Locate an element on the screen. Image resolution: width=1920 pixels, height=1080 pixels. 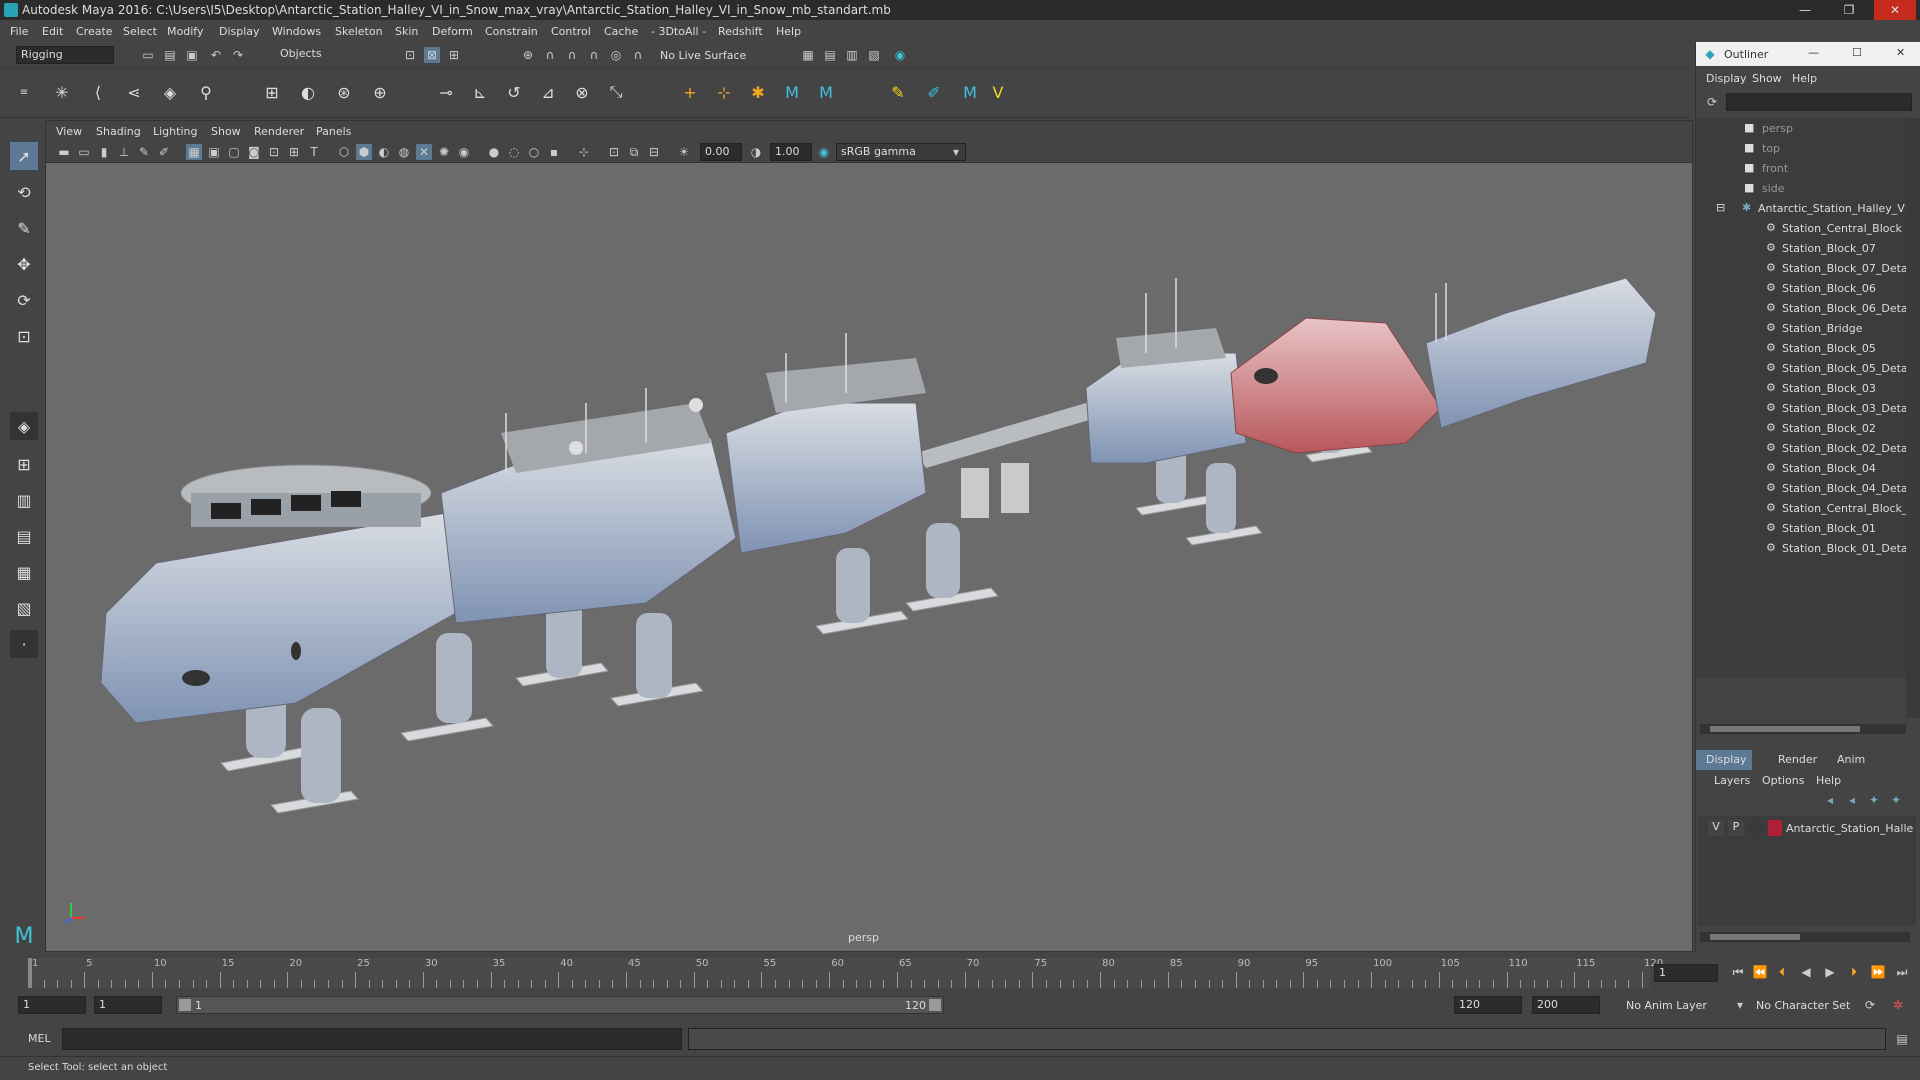
vp-menu-renderer: Renderer is located at coordinates (279, 131).